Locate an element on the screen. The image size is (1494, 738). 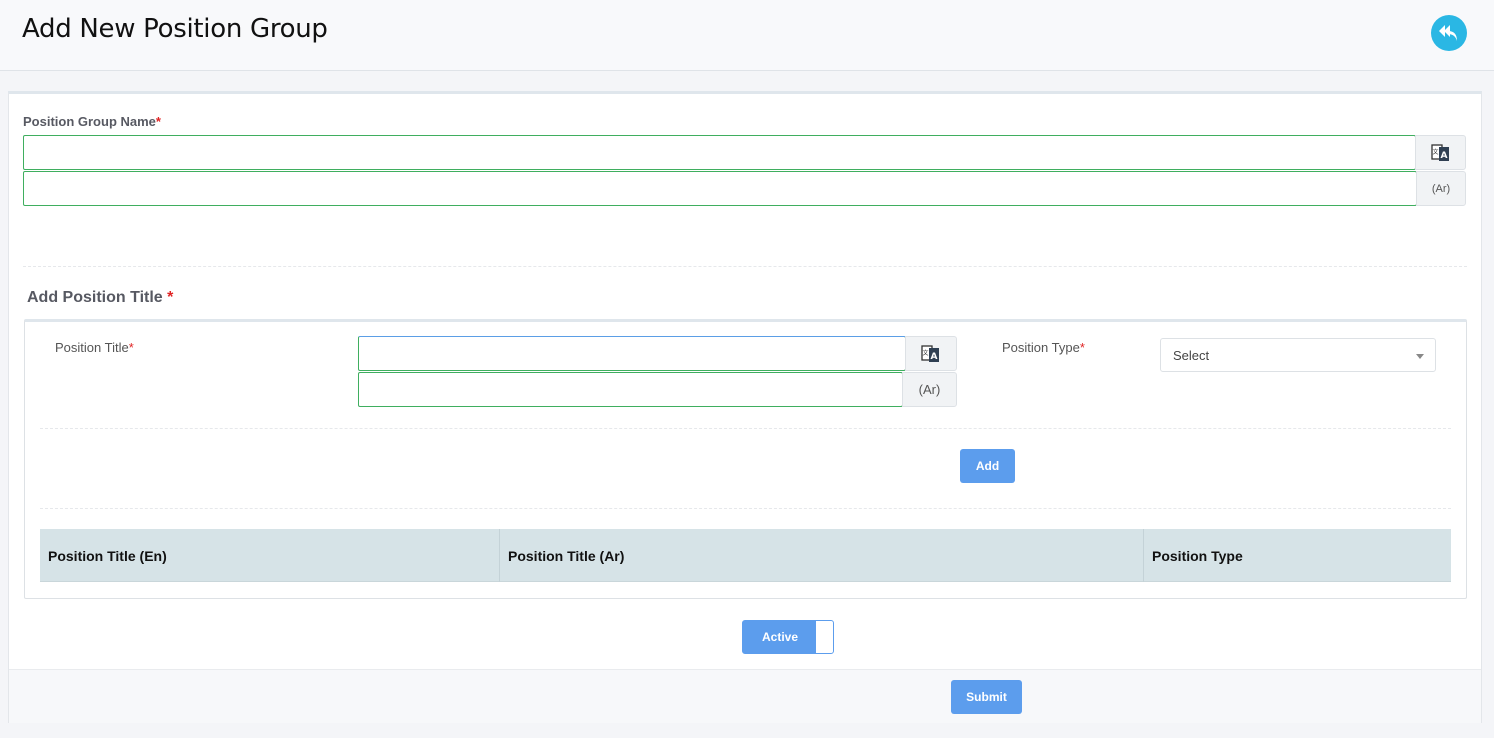
toggle-knob is located at coordinates (824, 637).